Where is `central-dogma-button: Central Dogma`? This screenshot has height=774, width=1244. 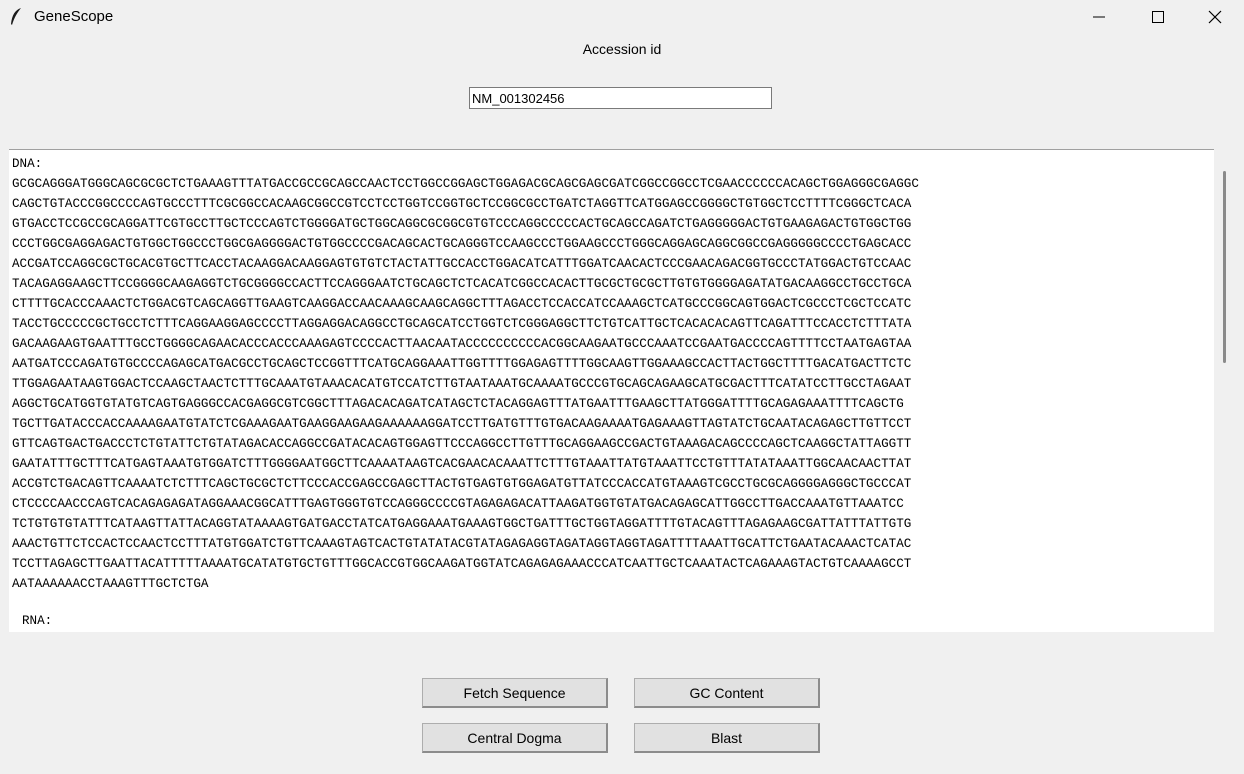 central-dogma-button: Central Dogma is located at coordinates (515, 738).